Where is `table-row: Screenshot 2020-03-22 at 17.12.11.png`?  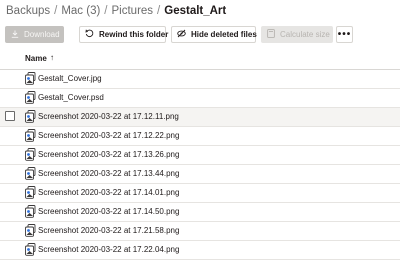
table-row: Screenshot 2020-03-22 at 17.12.11.png is located at coordinates (200, 117).